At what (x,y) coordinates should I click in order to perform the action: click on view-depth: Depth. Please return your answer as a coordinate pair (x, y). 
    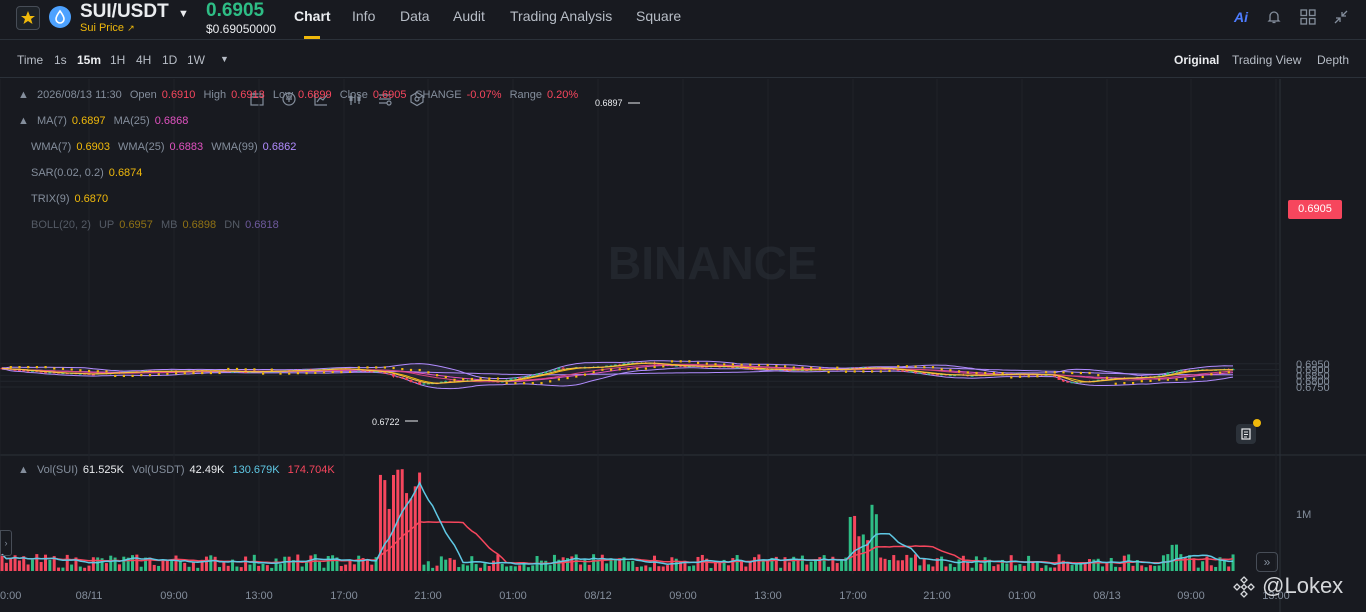
    Looking at the image, I should click on (1333, 60).